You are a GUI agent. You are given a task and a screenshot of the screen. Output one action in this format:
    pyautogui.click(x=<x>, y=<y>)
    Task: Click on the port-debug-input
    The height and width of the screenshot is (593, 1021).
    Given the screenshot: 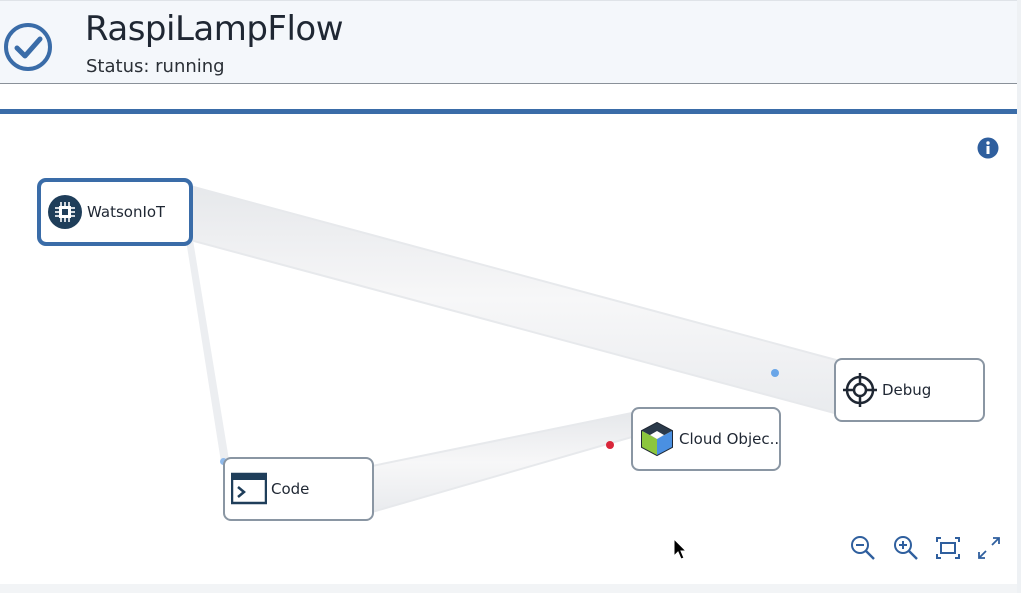 What is the action you would take?
    pyautogui.click(x=775, y=373)
    